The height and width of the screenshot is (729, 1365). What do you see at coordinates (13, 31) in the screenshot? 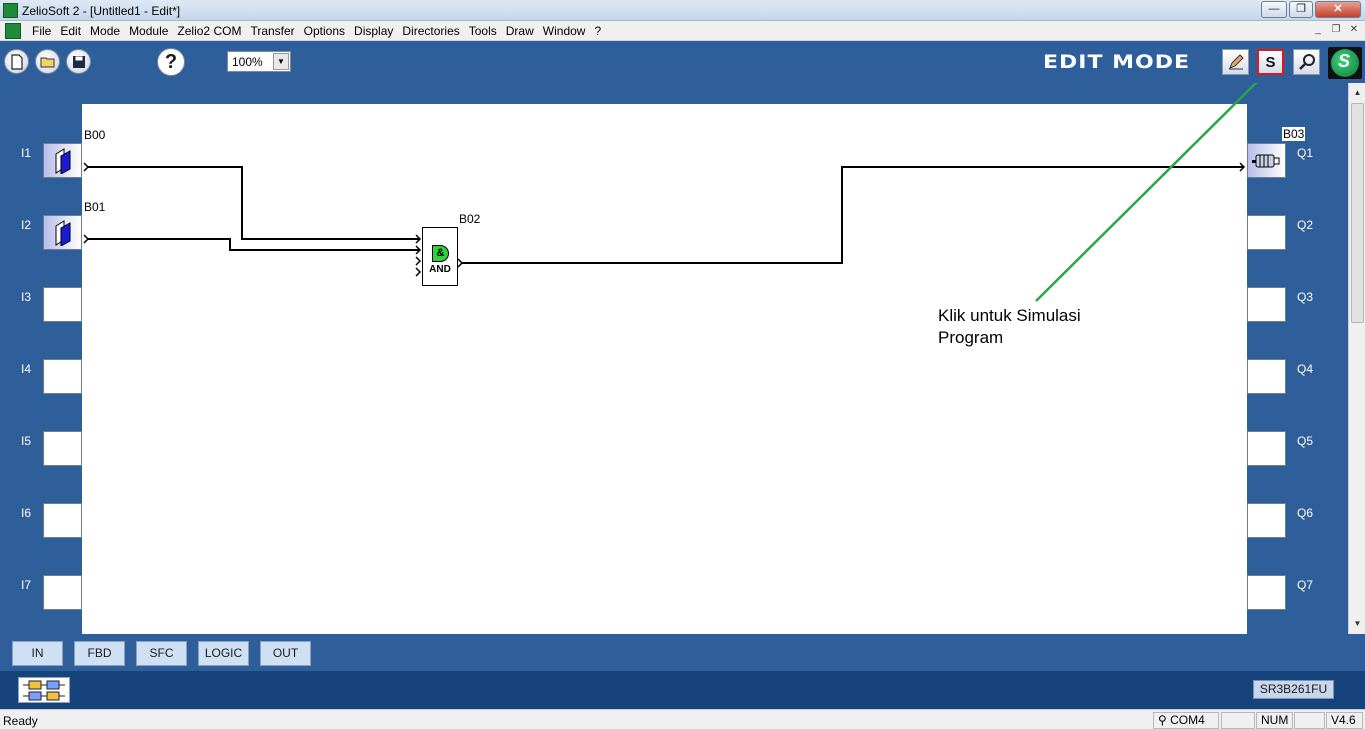
I see `document-icon` at bounding box center [13, 31].